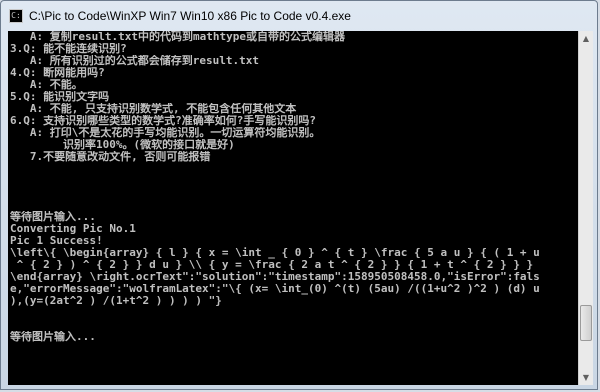 This screenshot has width=600, height=392. What do you see at coordinates (116, 301) in the screenshot?
I see `console-line: ),(y=(2at^2 ) /(1+t^2 ) ) ) ) "}` at bounding box center [116, 301].